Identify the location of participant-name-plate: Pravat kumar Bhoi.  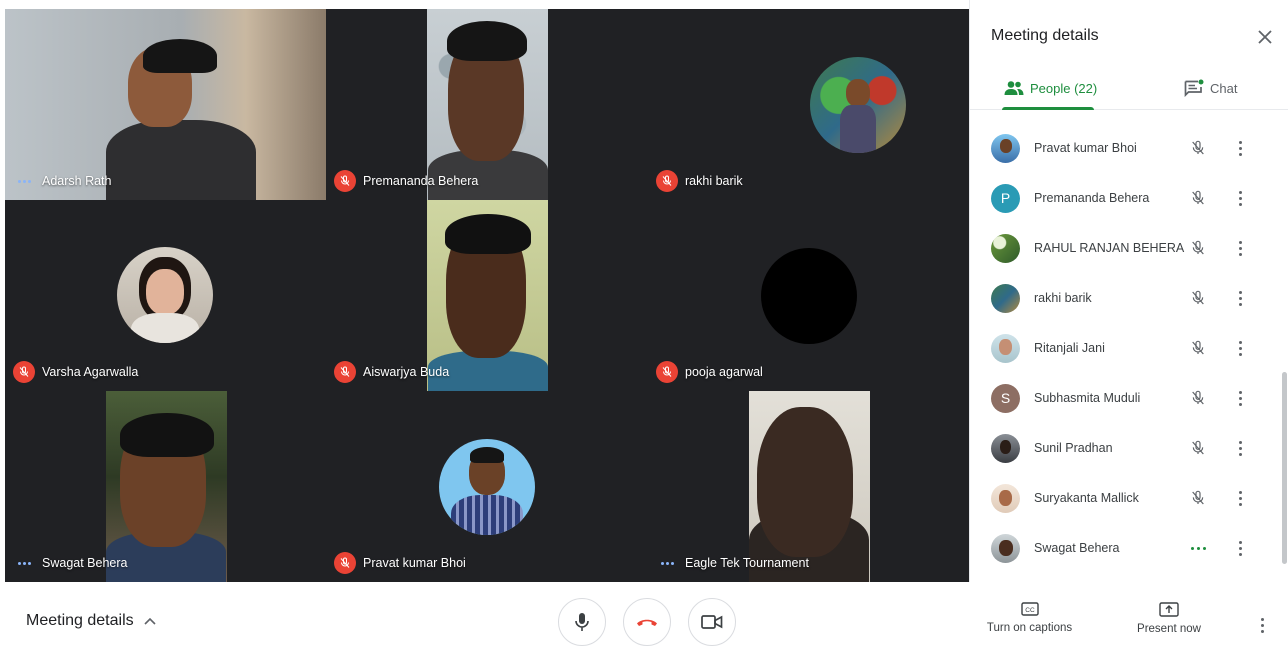
(400, 563).